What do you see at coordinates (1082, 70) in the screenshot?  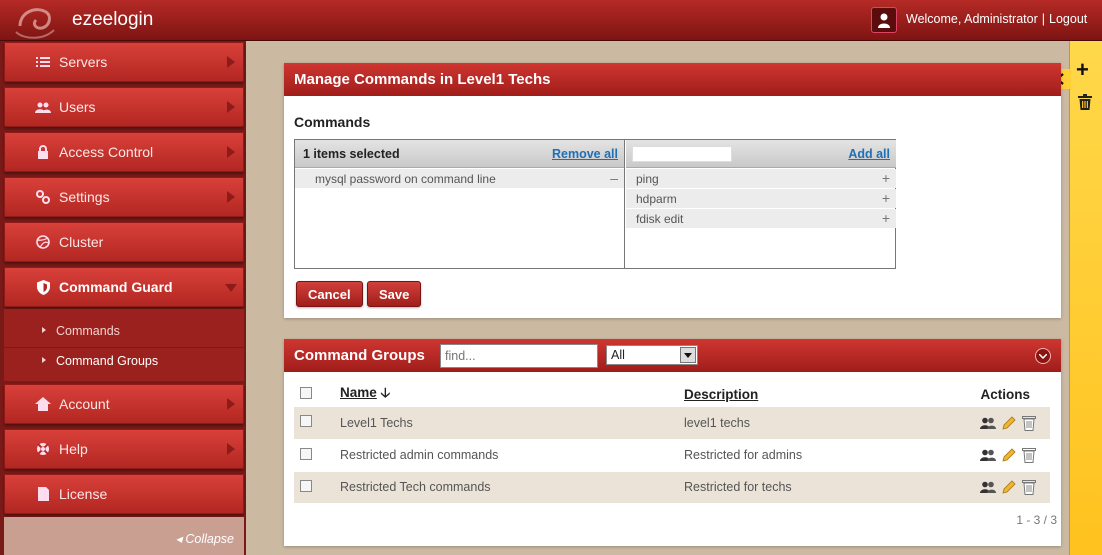 I see `add-plus-icon: +` at bounding box center [1082, 70].